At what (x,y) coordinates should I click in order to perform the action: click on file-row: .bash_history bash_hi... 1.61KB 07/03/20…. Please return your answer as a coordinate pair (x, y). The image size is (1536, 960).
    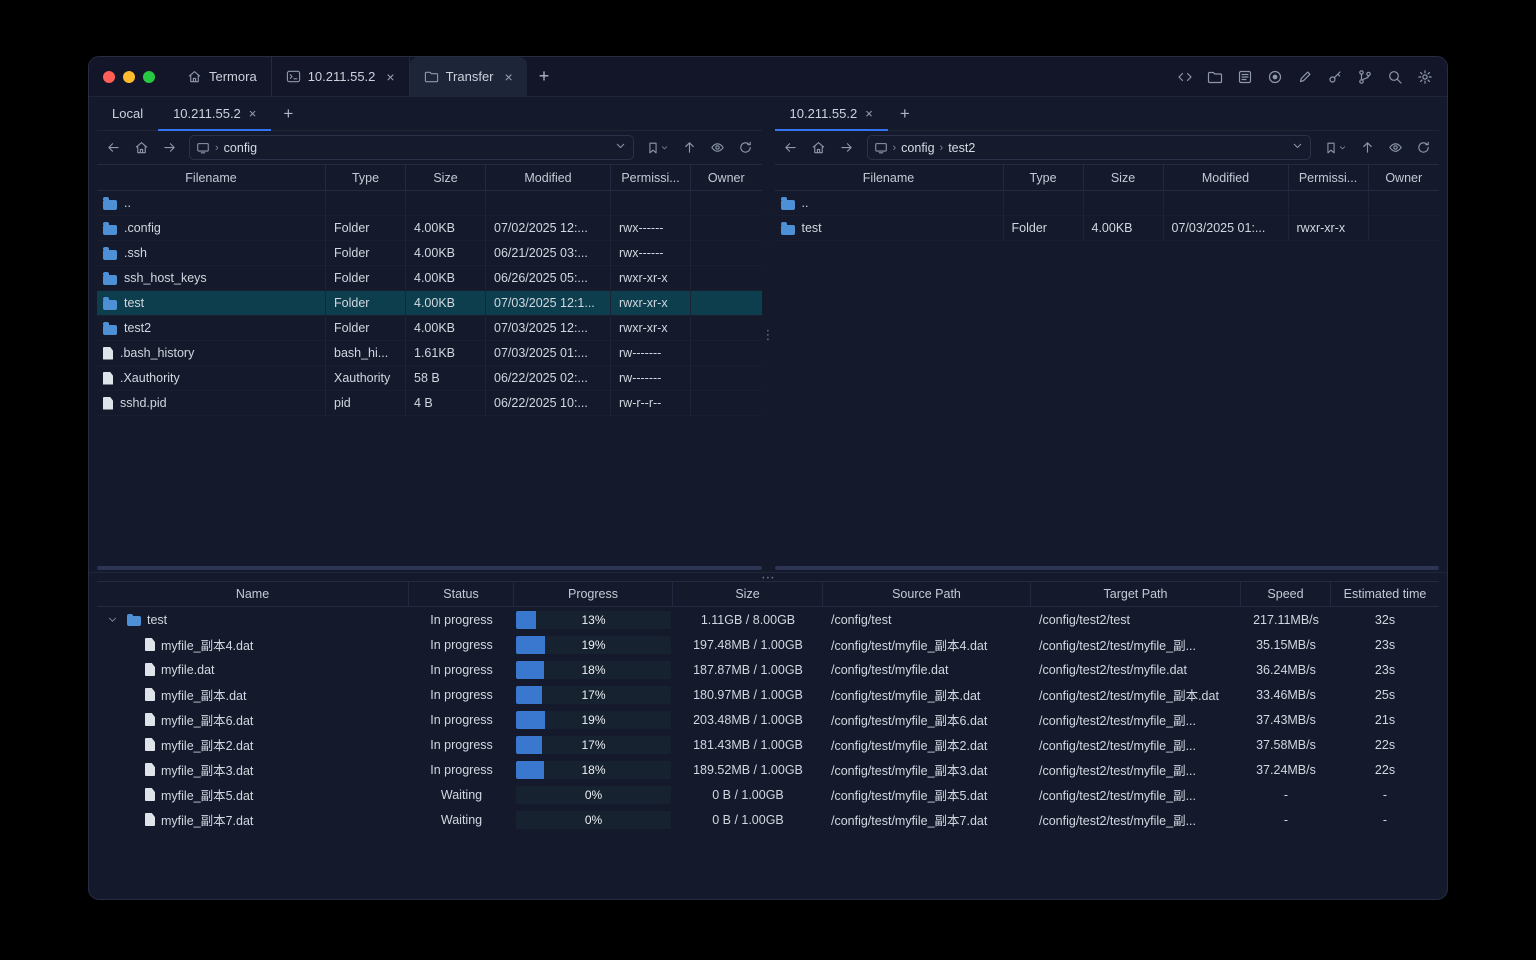
    Looking at the image, I should click on (429, 353).